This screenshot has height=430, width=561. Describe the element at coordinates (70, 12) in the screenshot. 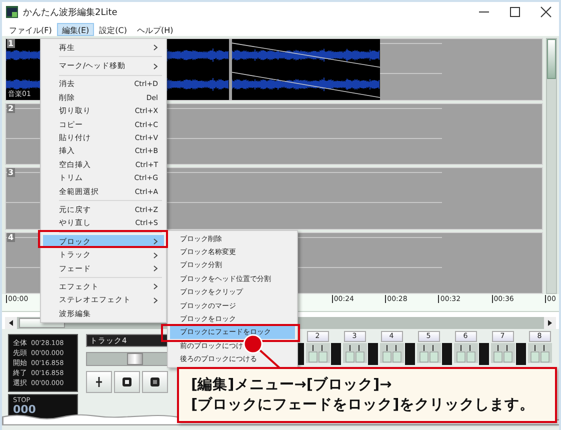

I see `window-title: かんたん波形編集2Lite` at that location.